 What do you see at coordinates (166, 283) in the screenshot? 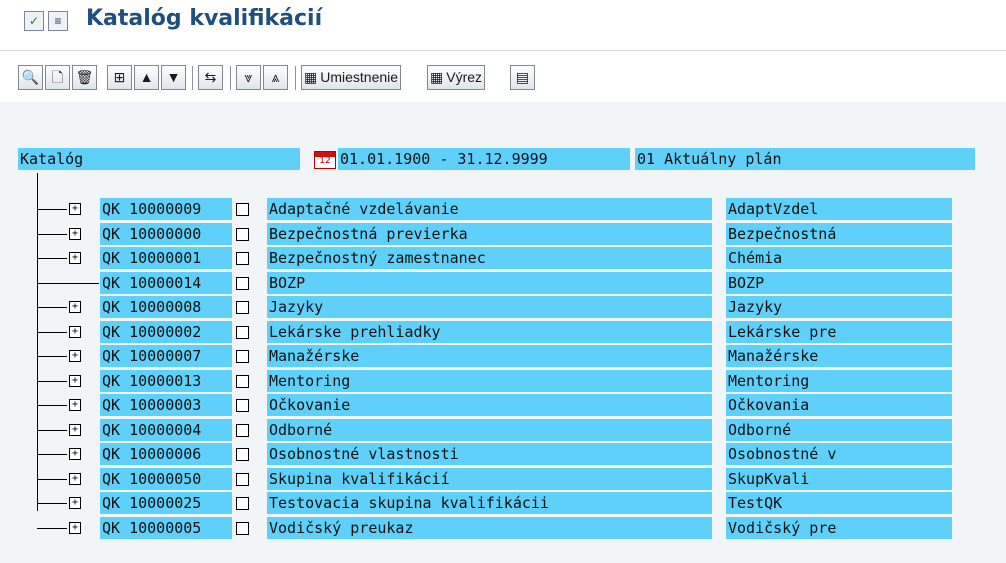
I see `row-id: QK 10000014` at bounding box center [166, 283].